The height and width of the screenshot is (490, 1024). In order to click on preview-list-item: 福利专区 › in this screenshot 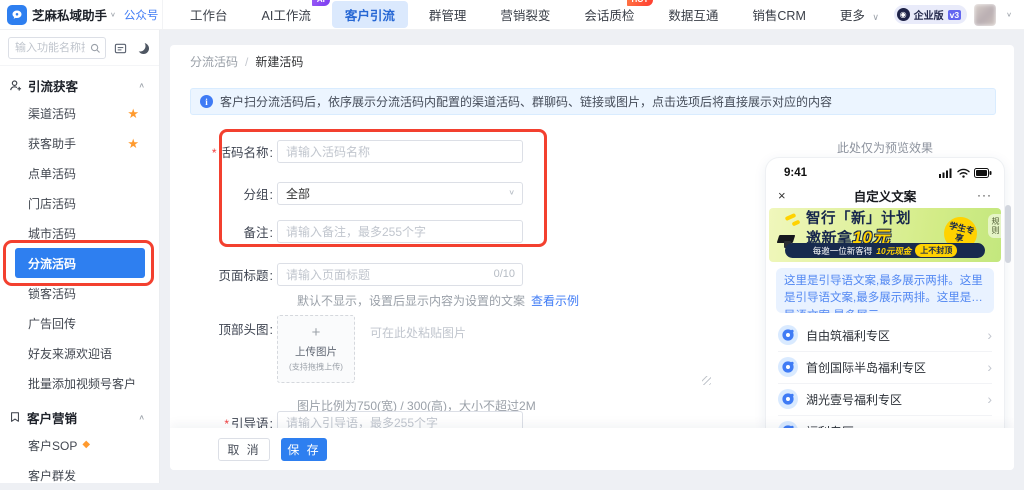, I will do `click(885, 422)`.